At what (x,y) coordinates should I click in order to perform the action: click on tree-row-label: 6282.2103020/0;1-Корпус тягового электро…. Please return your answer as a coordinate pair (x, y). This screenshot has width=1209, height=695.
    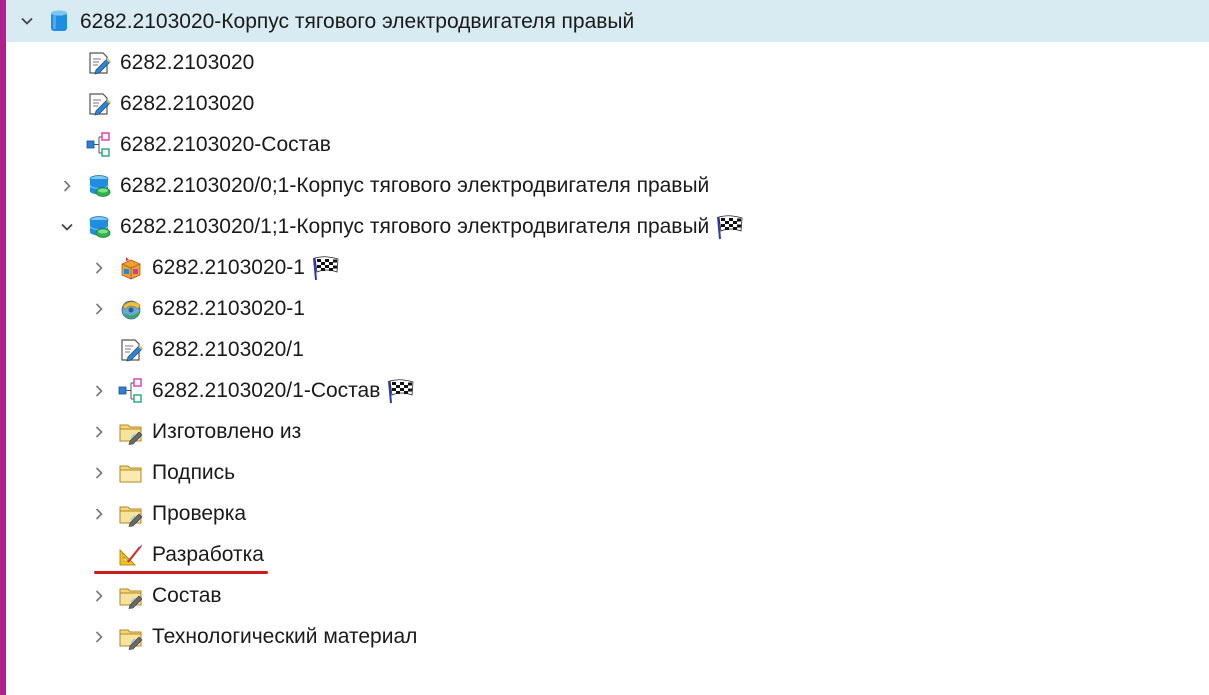
    Looking at the image, I should click on (415, 185).